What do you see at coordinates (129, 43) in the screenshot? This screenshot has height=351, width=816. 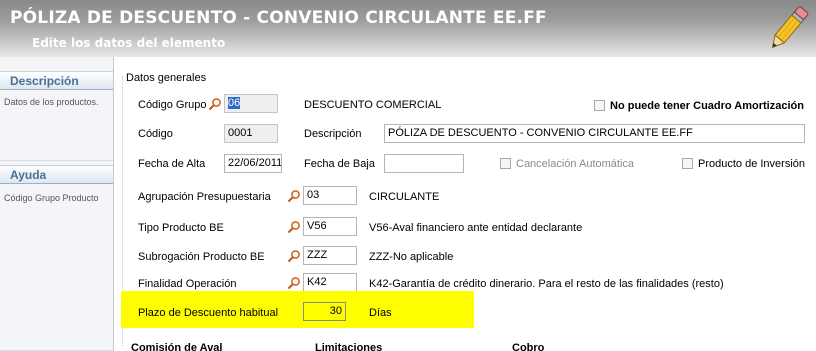 I see `page-subtitle: Edite los datos del elemento` at bounding box center [129, 43].